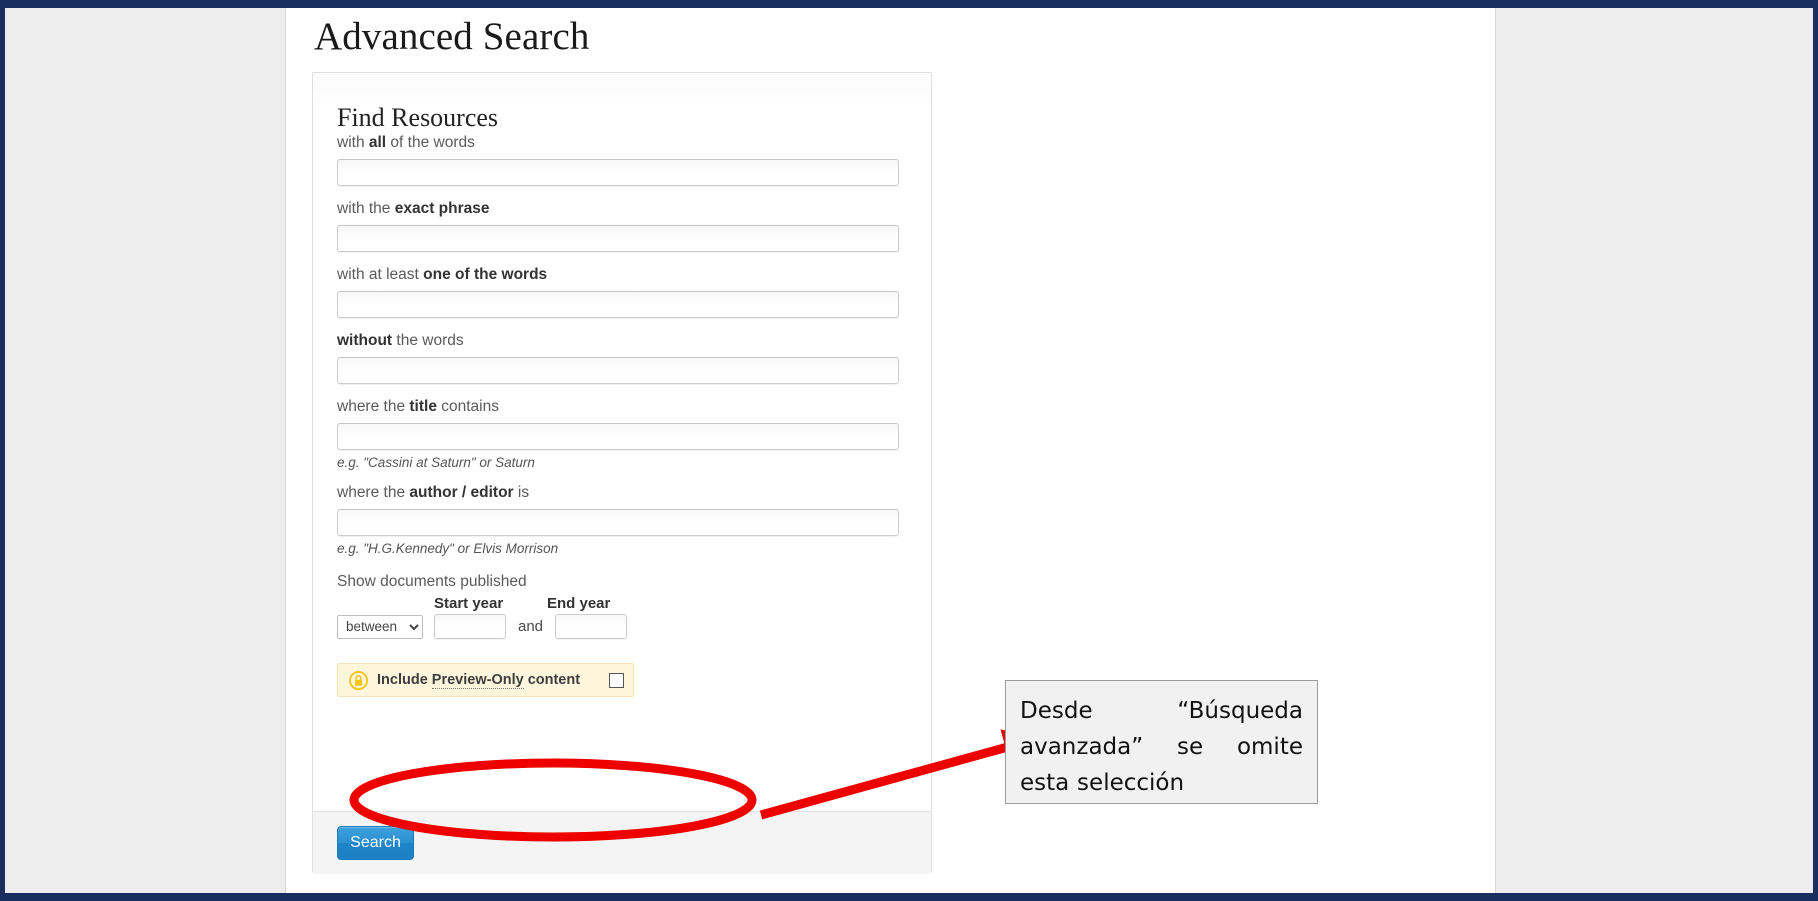 The image size is (1818, 901). I want to click on search-button: Search, so click(375, 843).